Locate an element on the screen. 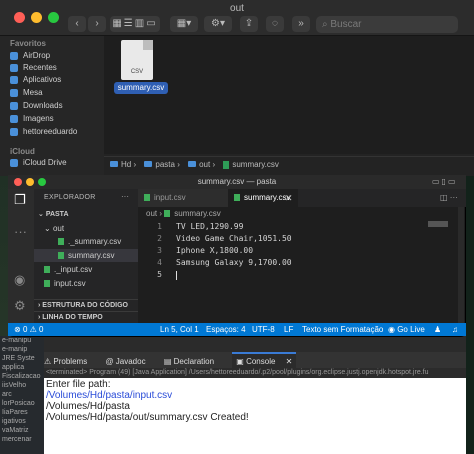 This screenshot has height=454, width=474. go-live-button: ◉ Go Live is located at coordinates (406, 329).